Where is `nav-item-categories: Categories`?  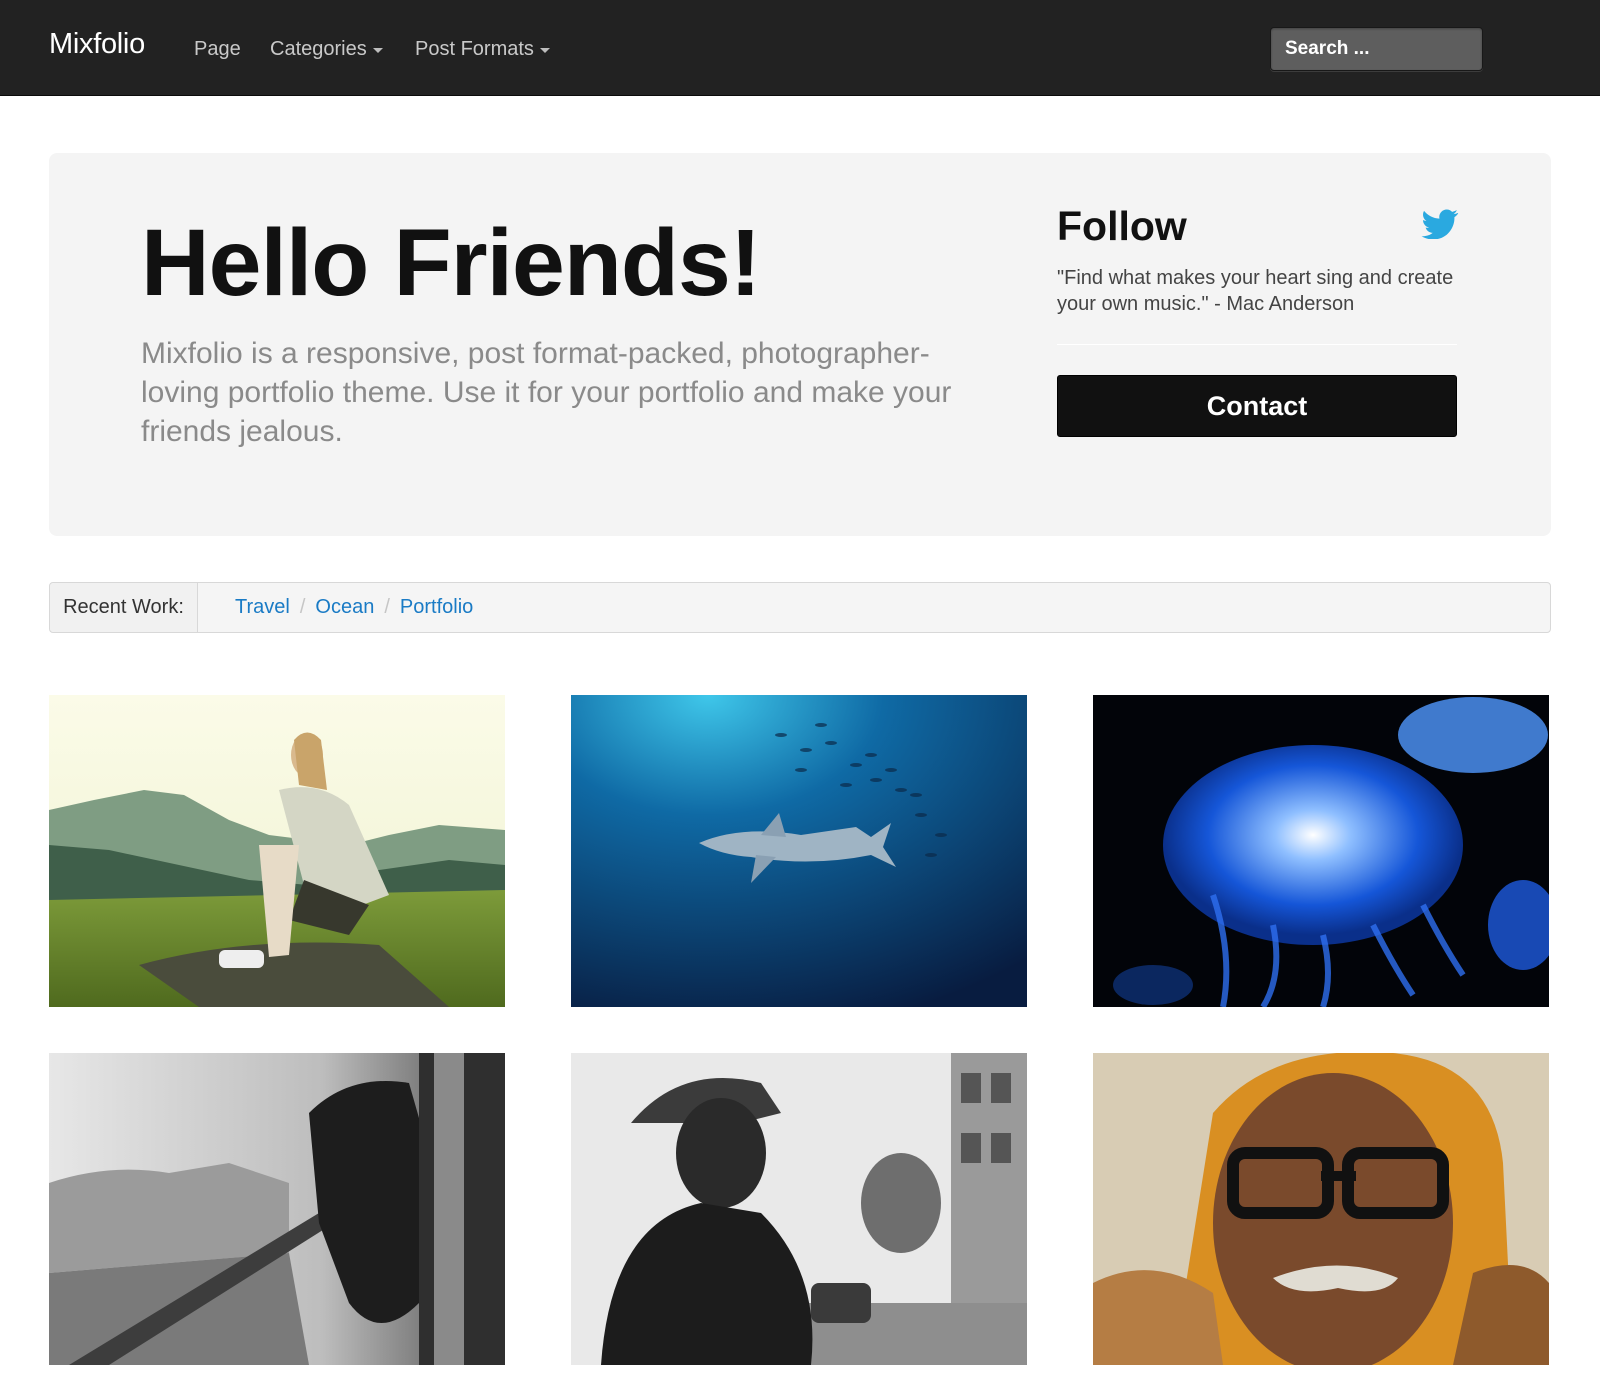
nav-item-categories: Categories is located at coordinates (326, 49).